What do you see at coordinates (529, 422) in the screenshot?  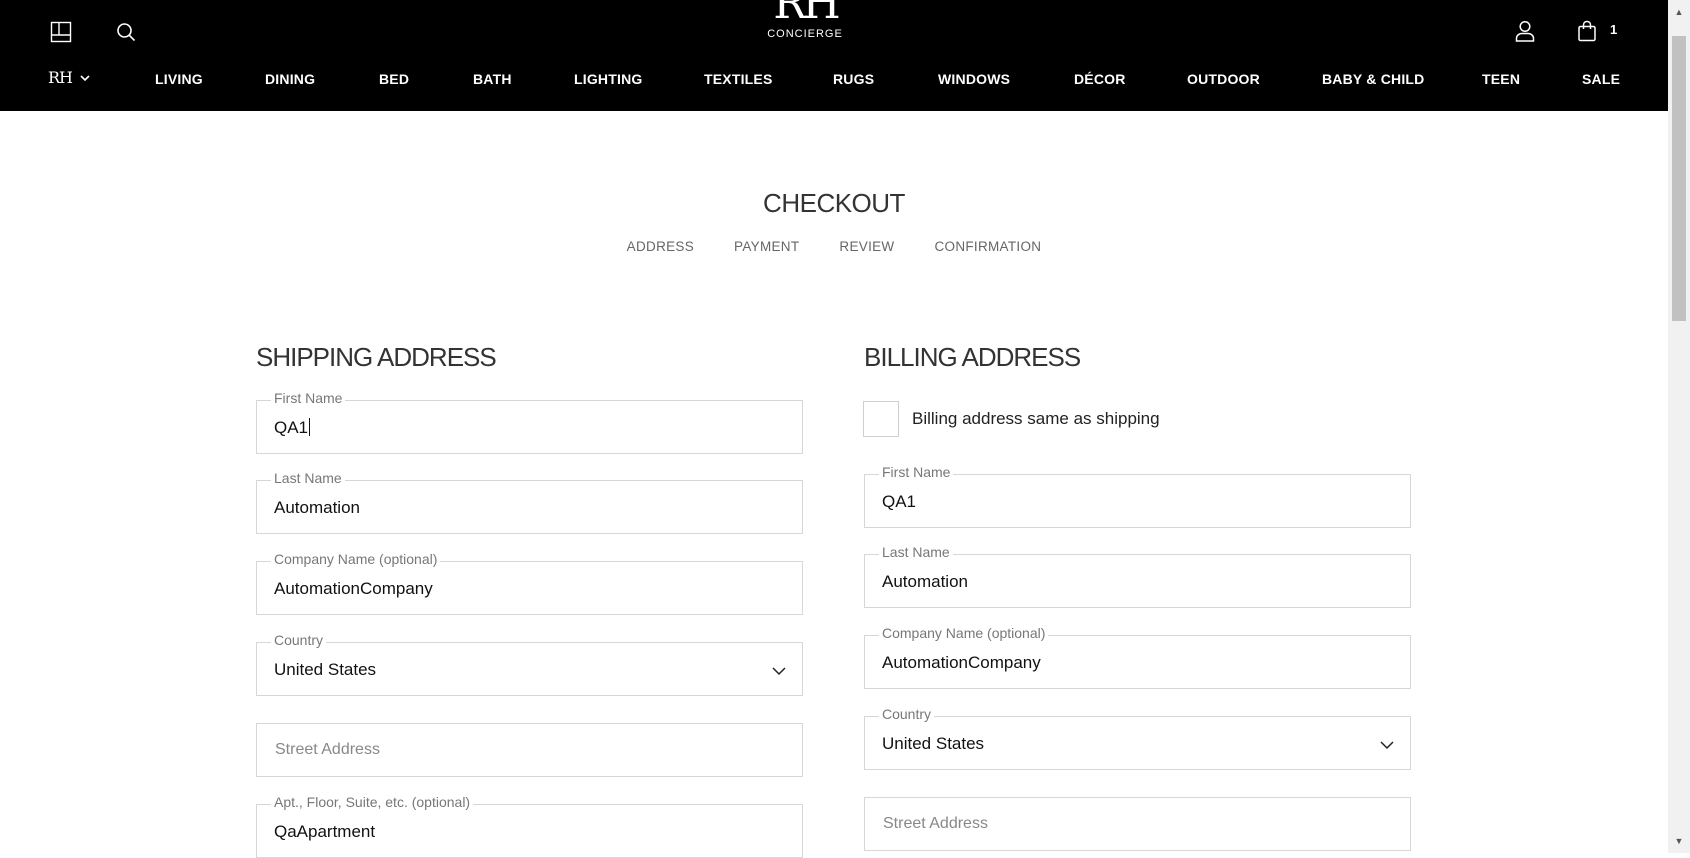 I see `shipping-first-name-field: First Name QA1` at bounding box center [529, 422].